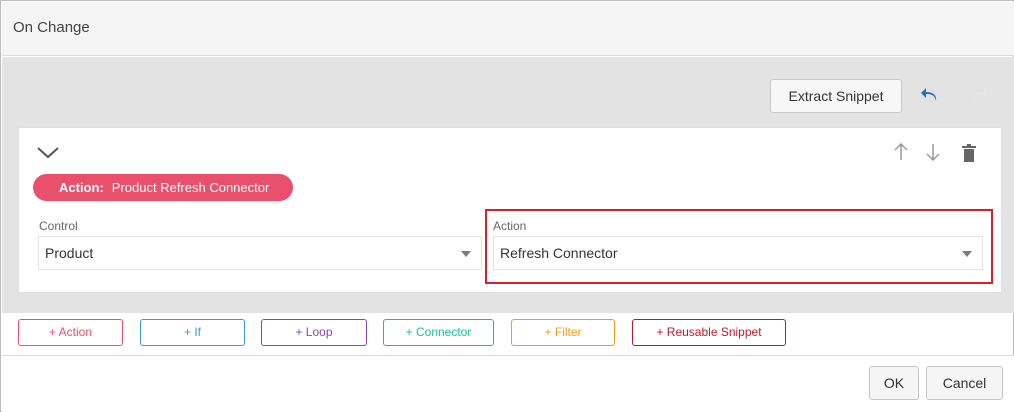 This screenshot has height=412, width=1014. What do you see at coordinates (931, 96) in the screenshot?
I see `undo-icon` at bounding box center [931, 96].